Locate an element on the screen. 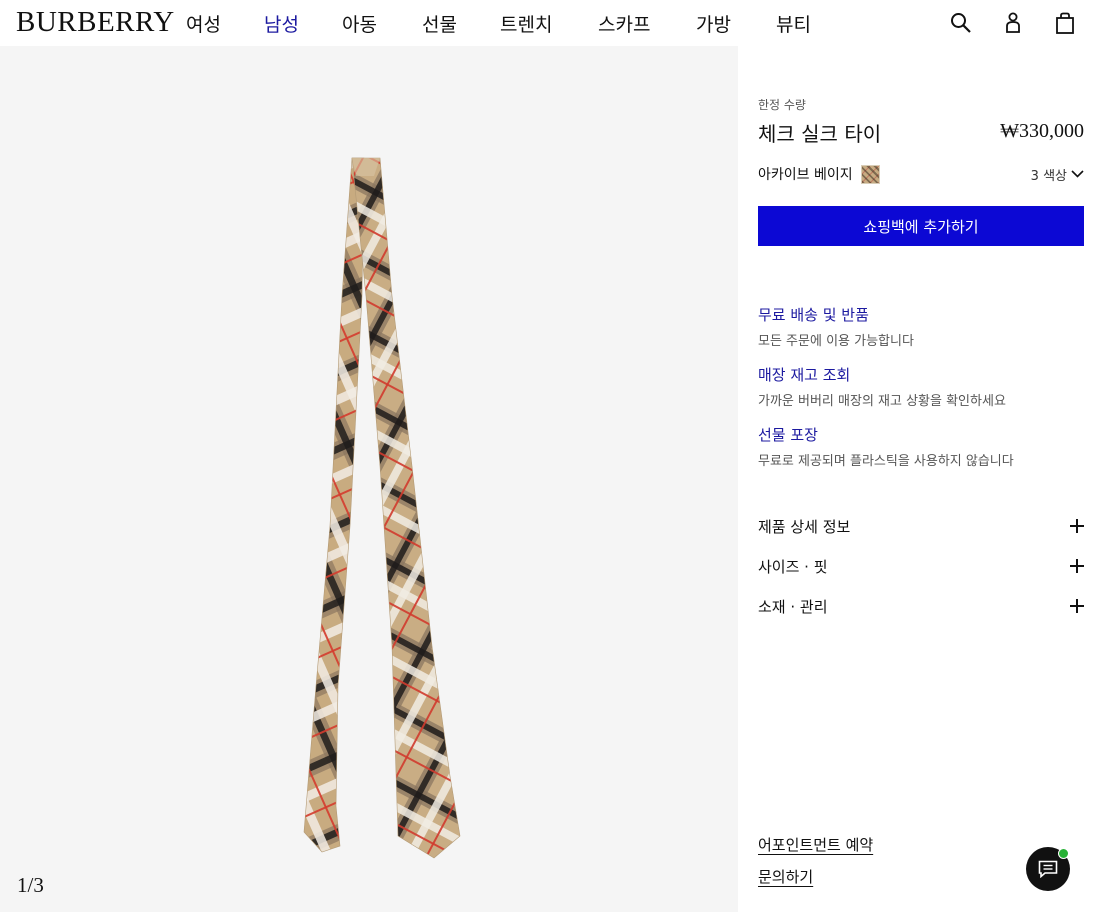  nav-item-scarves: 스카프 is located at coordinates (647, 23).